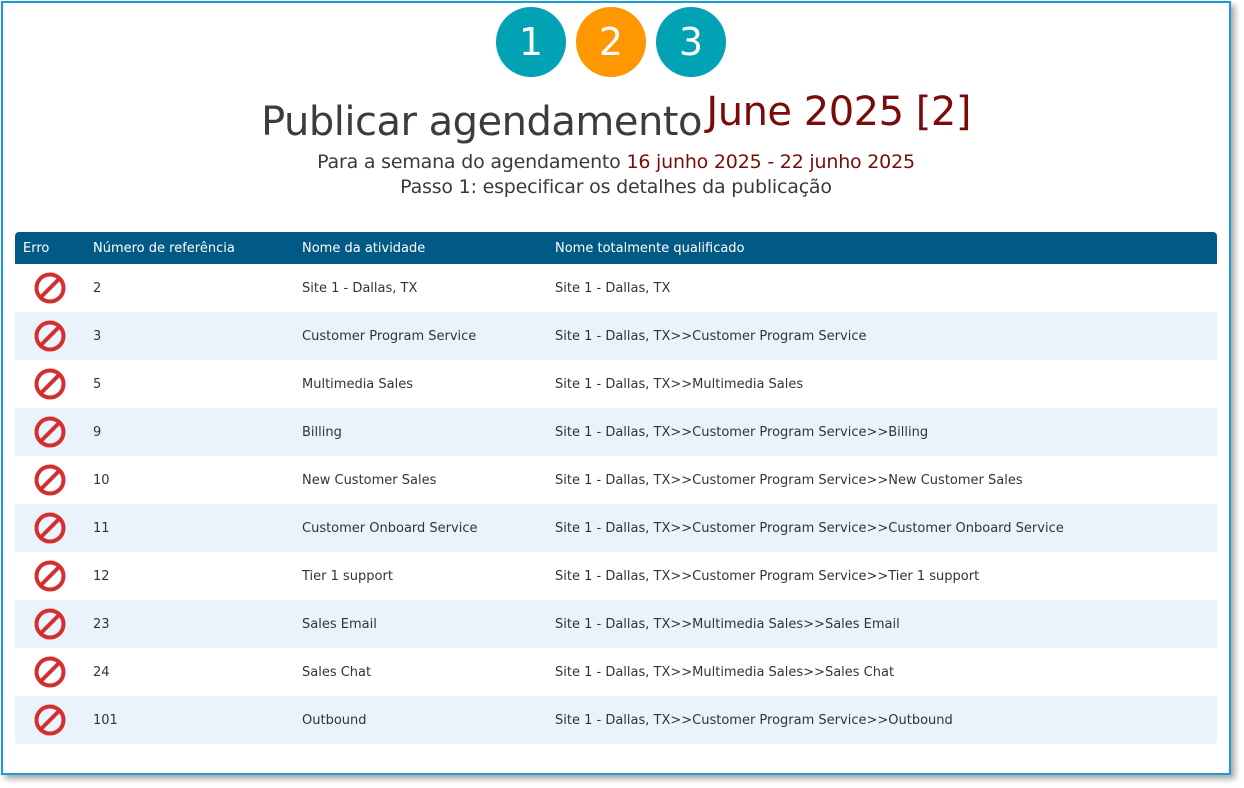  Describe the element at coordinates (97, 432) in the screenshot. I see `reference-number-cell: 9` at that location.